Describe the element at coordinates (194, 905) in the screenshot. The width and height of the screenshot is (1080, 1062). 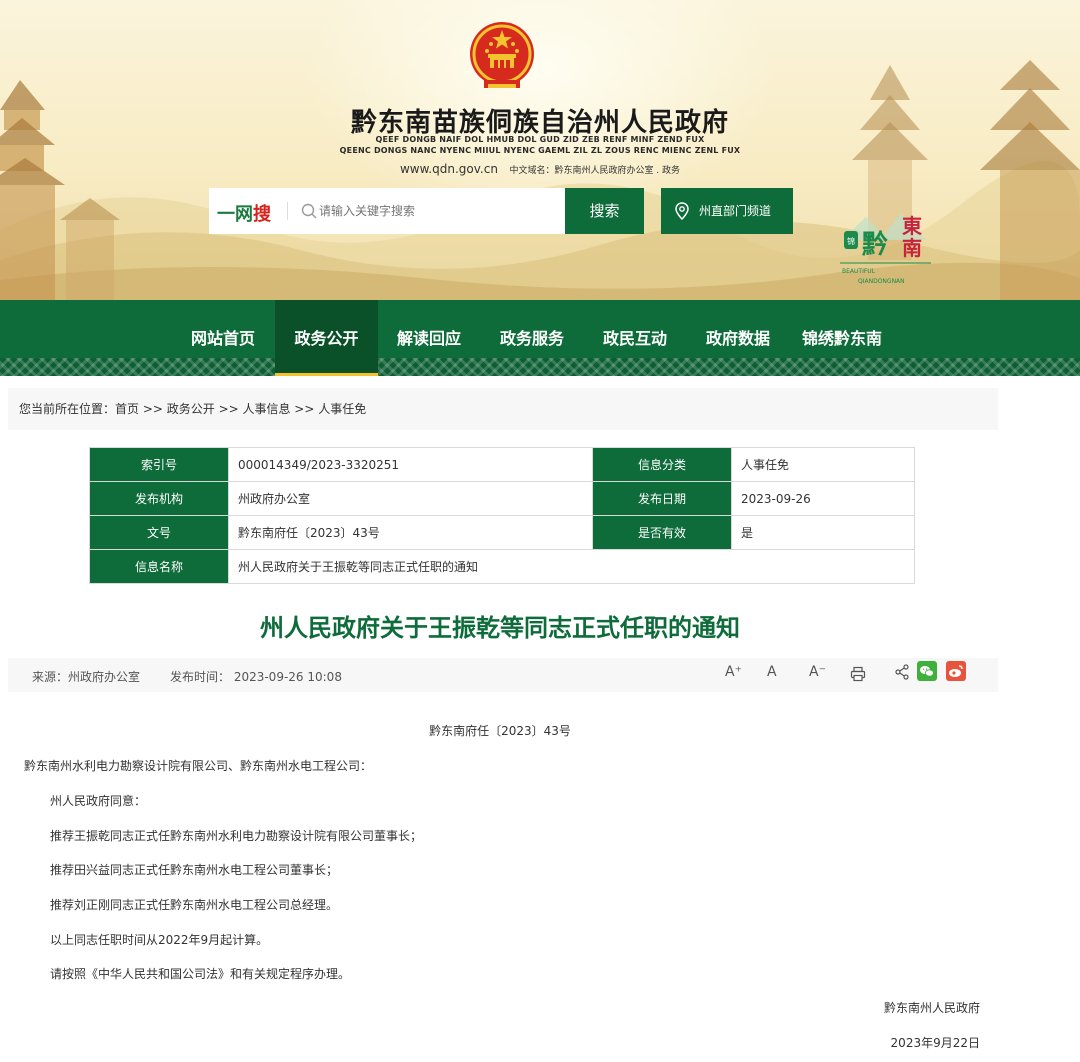
I see `paragraph: 推荐刘正刚同志正式任黔东南州水电工程公司总经理。` at that location.